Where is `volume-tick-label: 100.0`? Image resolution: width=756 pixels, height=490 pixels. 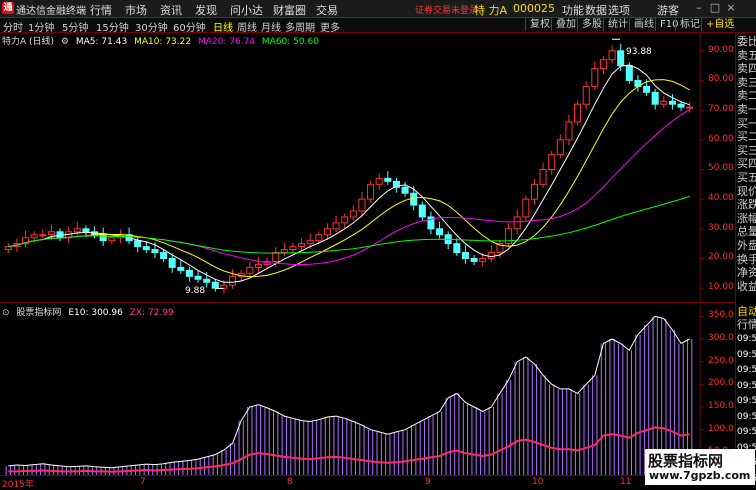
volume-tick-label: 100.0 is located at coordinates (721, 428).